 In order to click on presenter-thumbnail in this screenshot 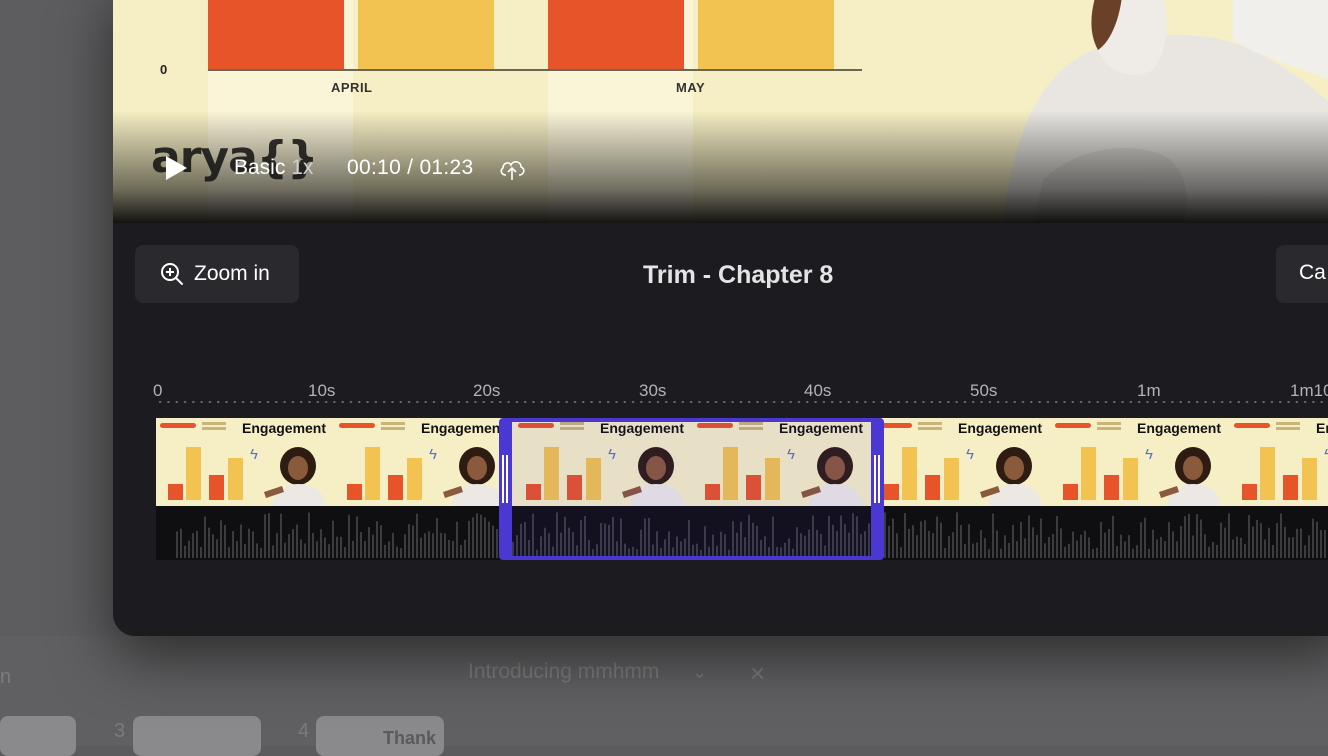, I will do `click(295, 476)`.